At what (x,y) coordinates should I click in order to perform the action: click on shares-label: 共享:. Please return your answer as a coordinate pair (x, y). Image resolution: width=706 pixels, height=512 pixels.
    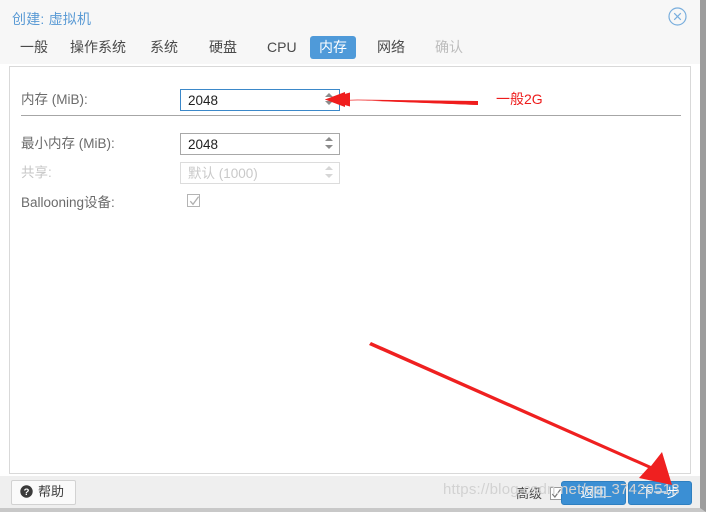
    Looking at the image, I should click on (36, 172).